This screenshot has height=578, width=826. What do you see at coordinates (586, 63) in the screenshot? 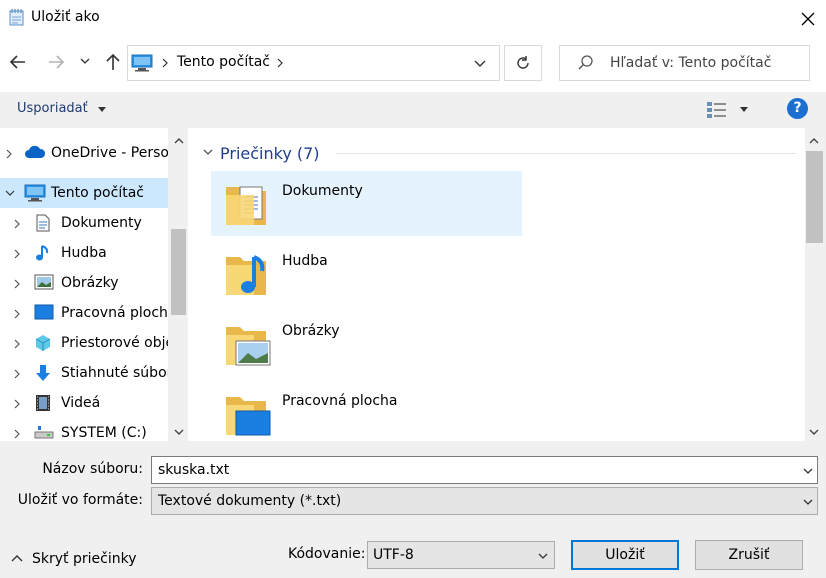
I see `search-icon` at bounding box center [586, 63].